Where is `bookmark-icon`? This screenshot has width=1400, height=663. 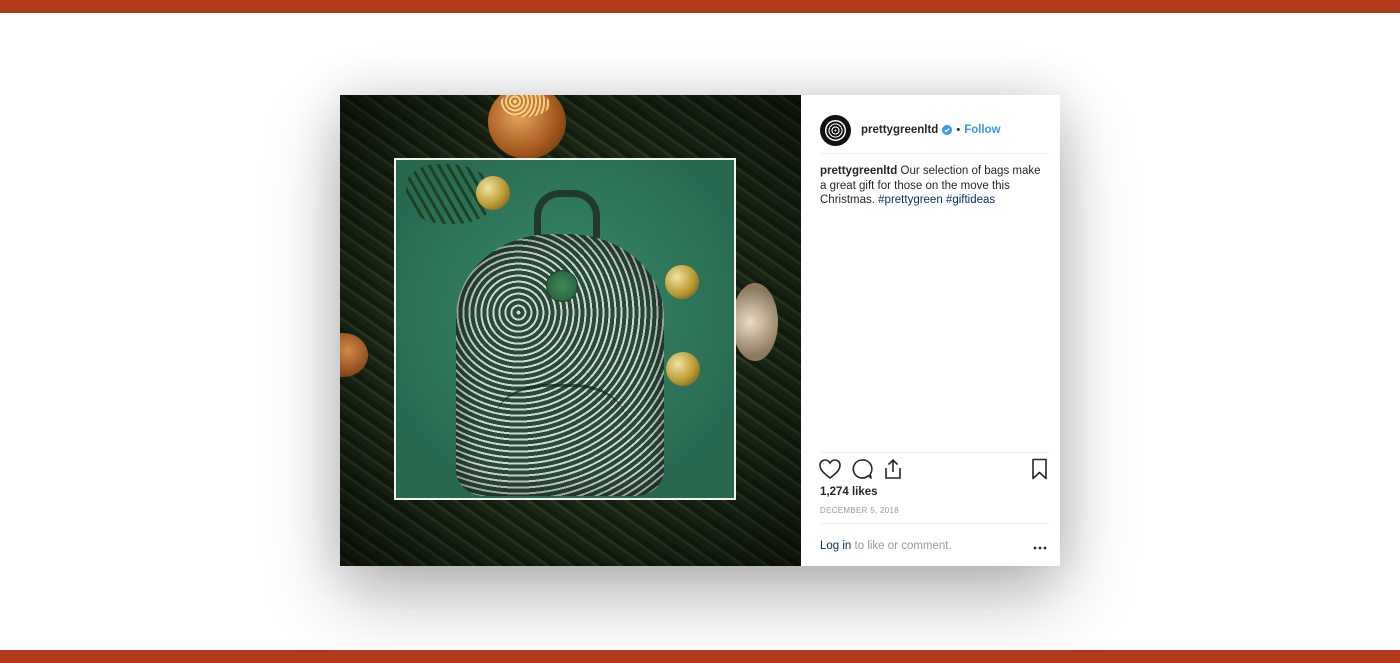 bookmark-icon is located at coordinates (1040, 471).